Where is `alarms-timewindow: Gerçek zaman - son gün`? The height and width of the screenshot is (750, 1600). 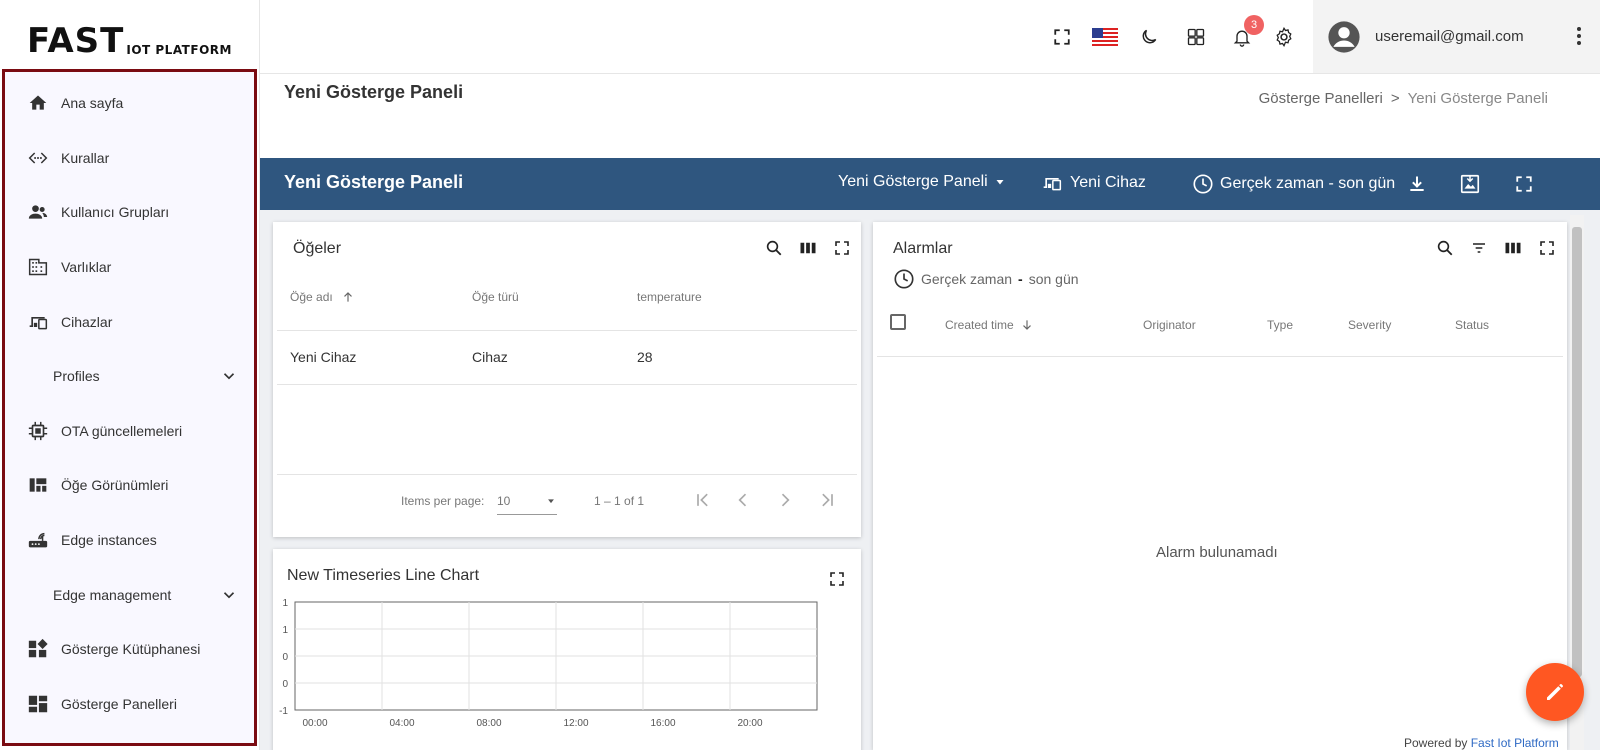
alarms-timewindow: Gerçek zaman - son gün is located at coordinates (986, 279).